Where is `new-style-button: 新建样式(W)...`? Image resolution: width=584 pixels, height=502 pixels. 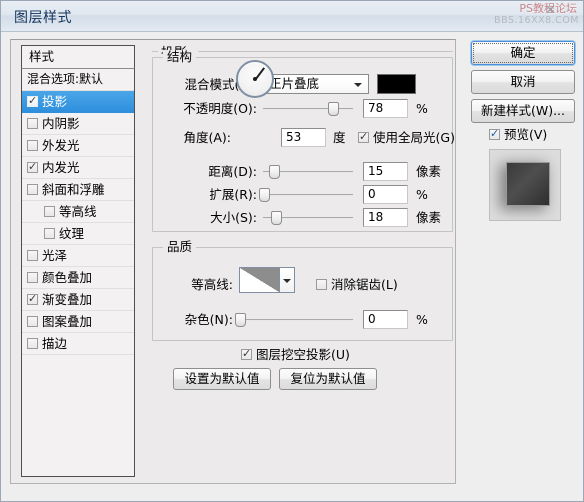
new-style-button: 新建样式(W)... is located at coordinates (523, 111).